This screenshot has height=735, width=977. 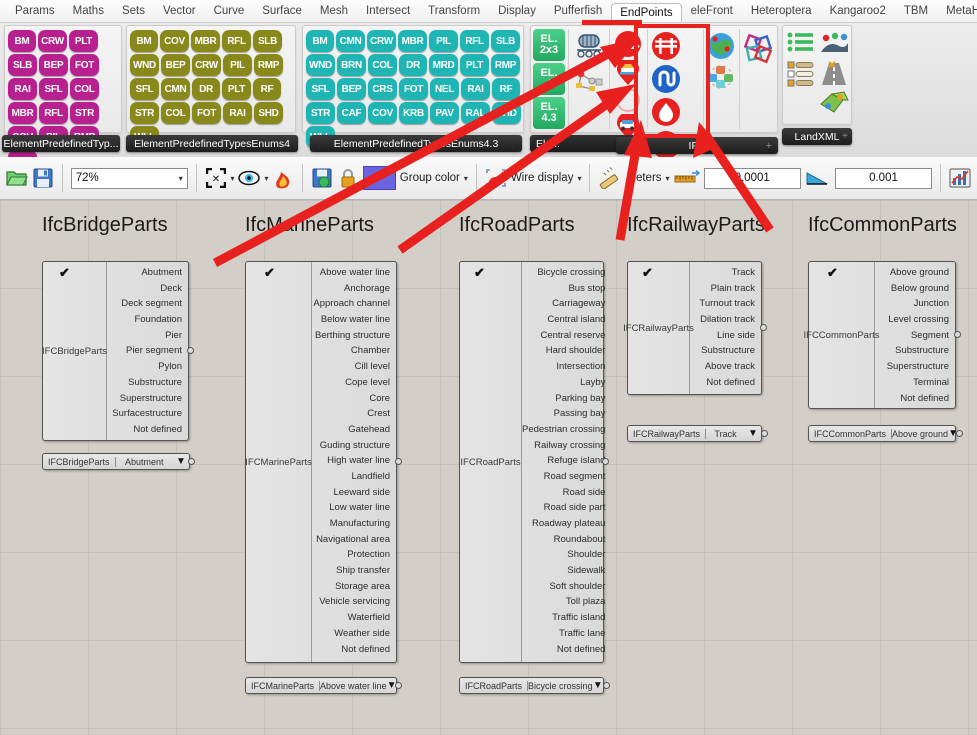 What do you see at coordinates (563, 571) in the screenshot?
I see `value-list-item: Sidewalk` at bounding box center [563, 571].